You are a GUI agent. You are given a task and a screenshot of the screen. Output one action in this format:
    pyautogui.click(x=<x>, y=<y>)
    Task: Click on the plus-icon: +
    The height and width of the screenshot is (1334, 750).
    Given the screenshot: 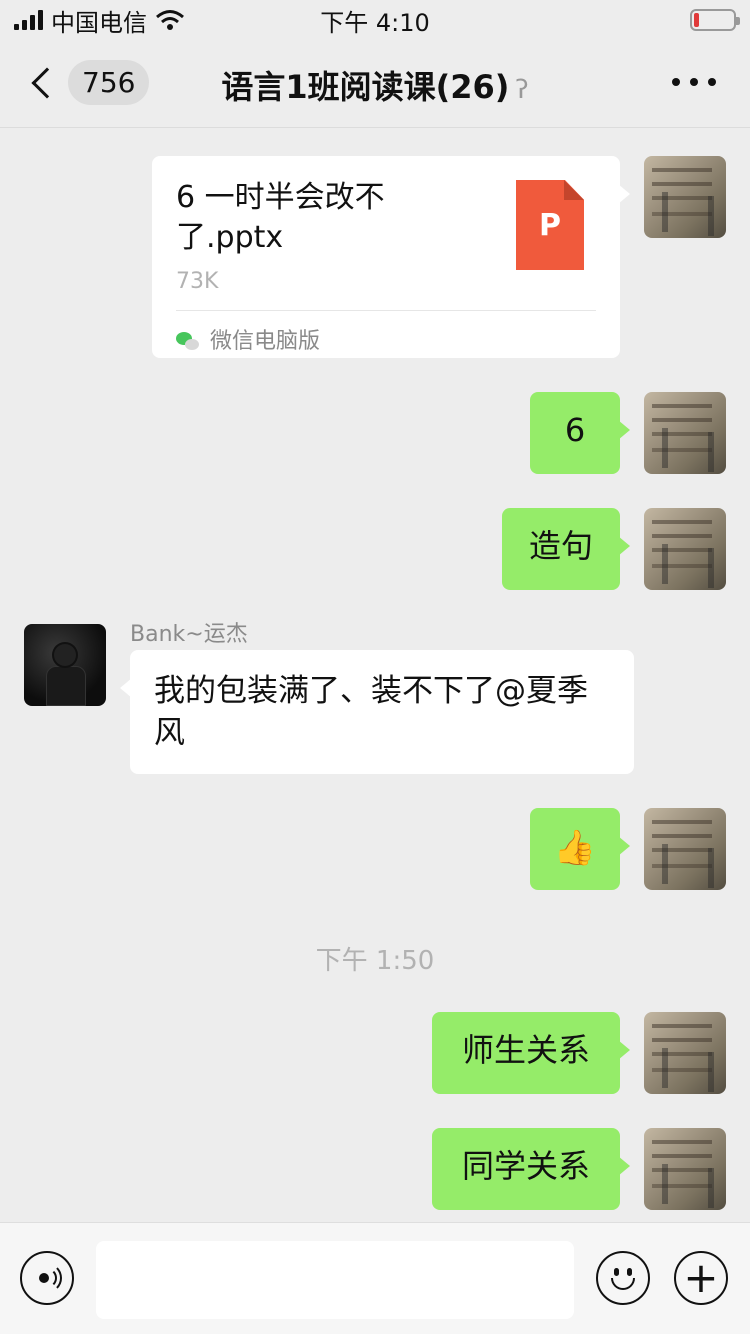 What is the action you would take?
    pyautogui.click(x=701, y=1277)
    